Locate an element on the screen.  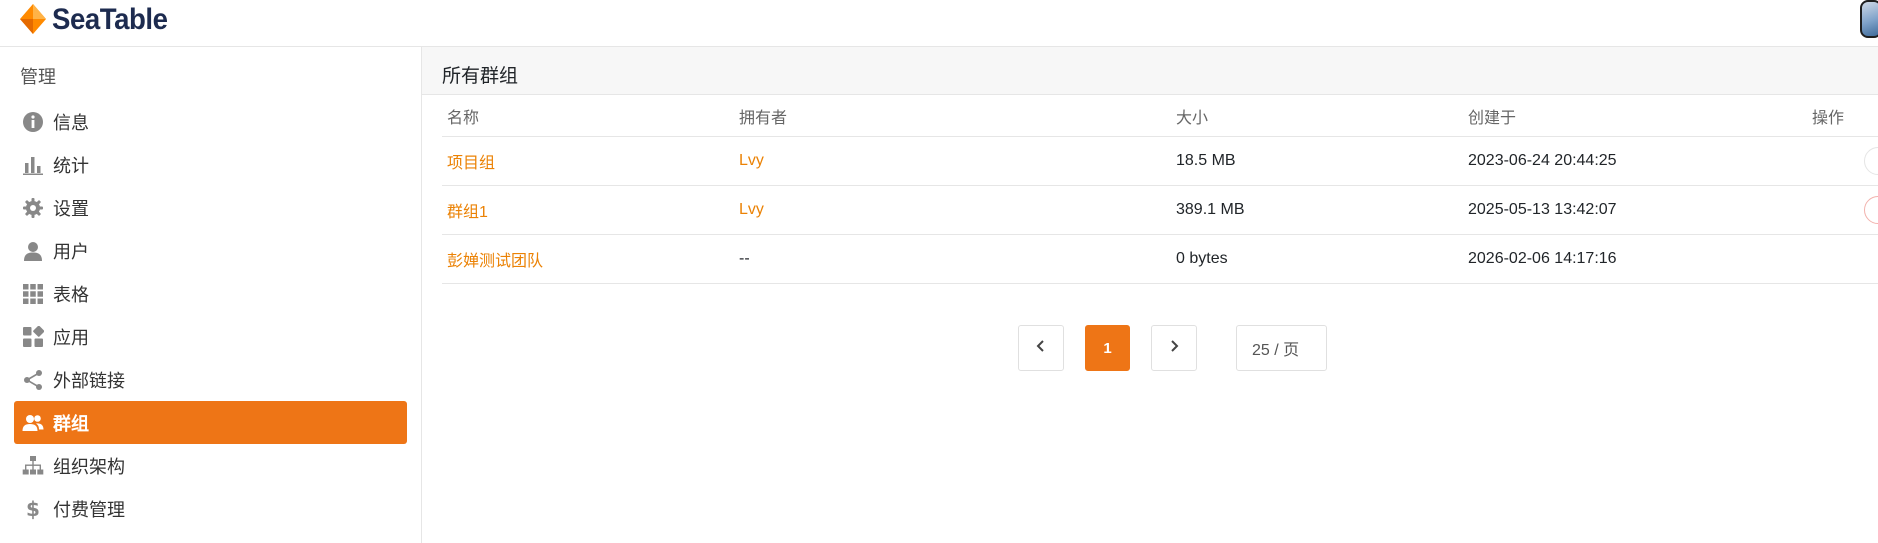
logo-text: SeaTable is located at coordinates (110, 19).